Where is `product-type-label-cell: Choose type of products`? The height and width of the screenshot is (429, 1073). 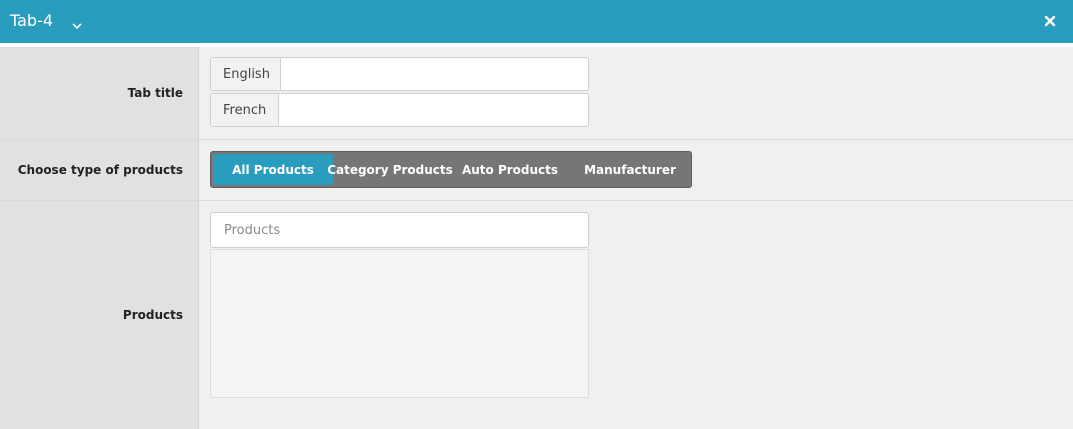
product-type-label-cell: Choose type of products is located at coordinates (99, 170).